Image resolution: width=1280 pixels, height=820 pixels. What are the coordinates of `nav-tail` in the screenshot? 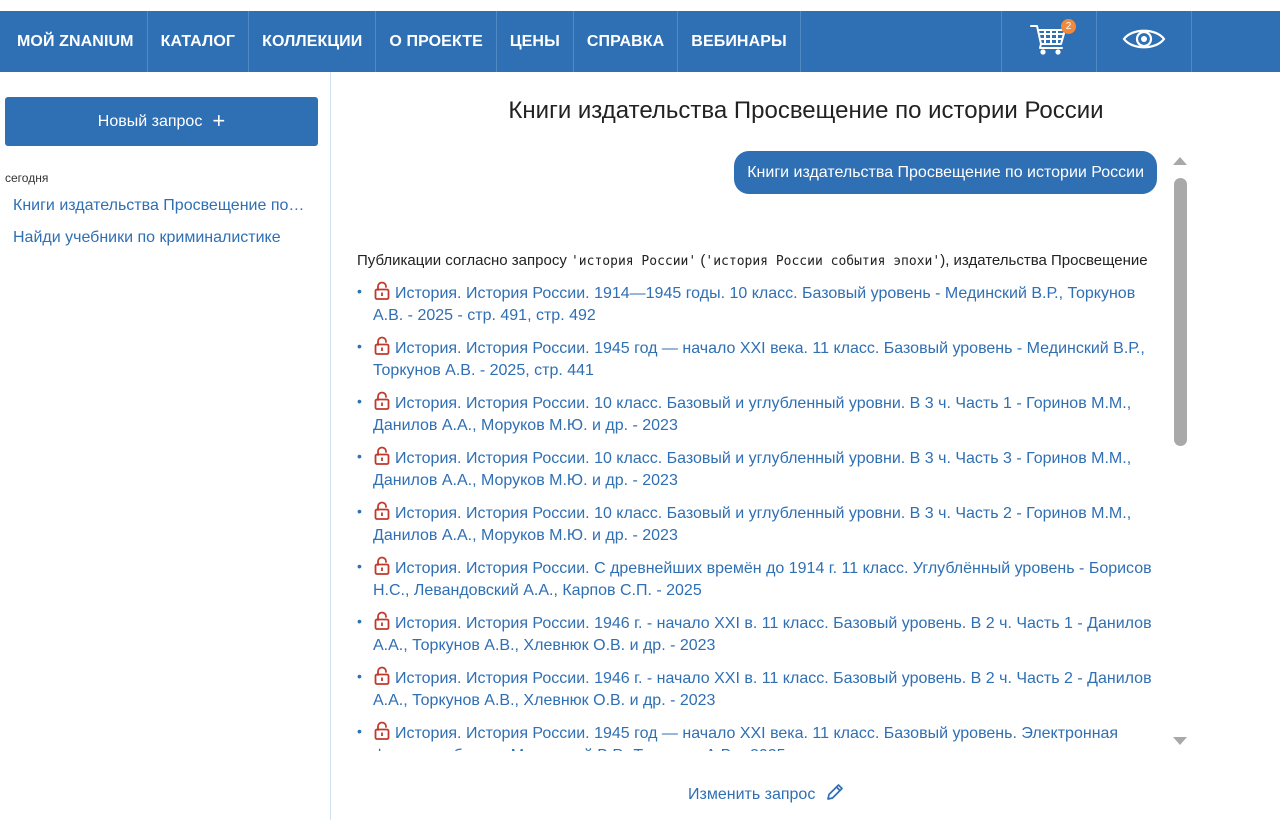 It's located at (1236, 41).